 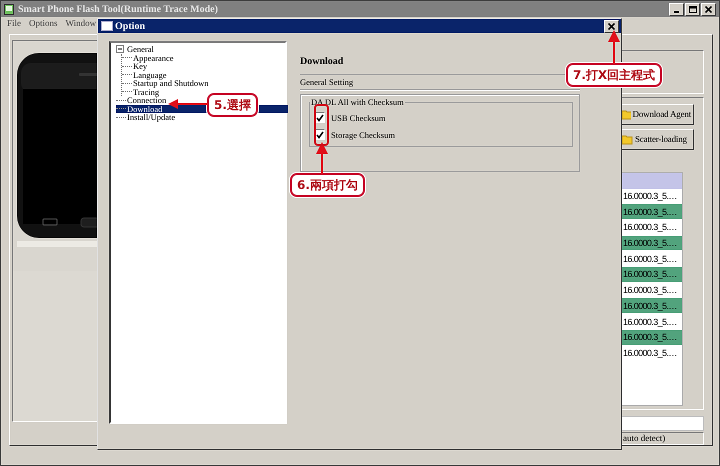 What do you see at coordinates (151, 117) in the screenshot?
I see `tree-item: Install/Update` at bounding box center [151, 117].